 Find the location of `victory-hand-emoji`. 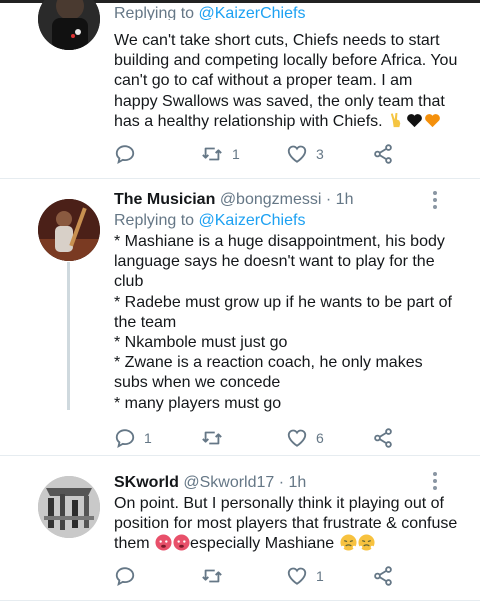

victory-hand-emoji is located at coordinates (395, 119).